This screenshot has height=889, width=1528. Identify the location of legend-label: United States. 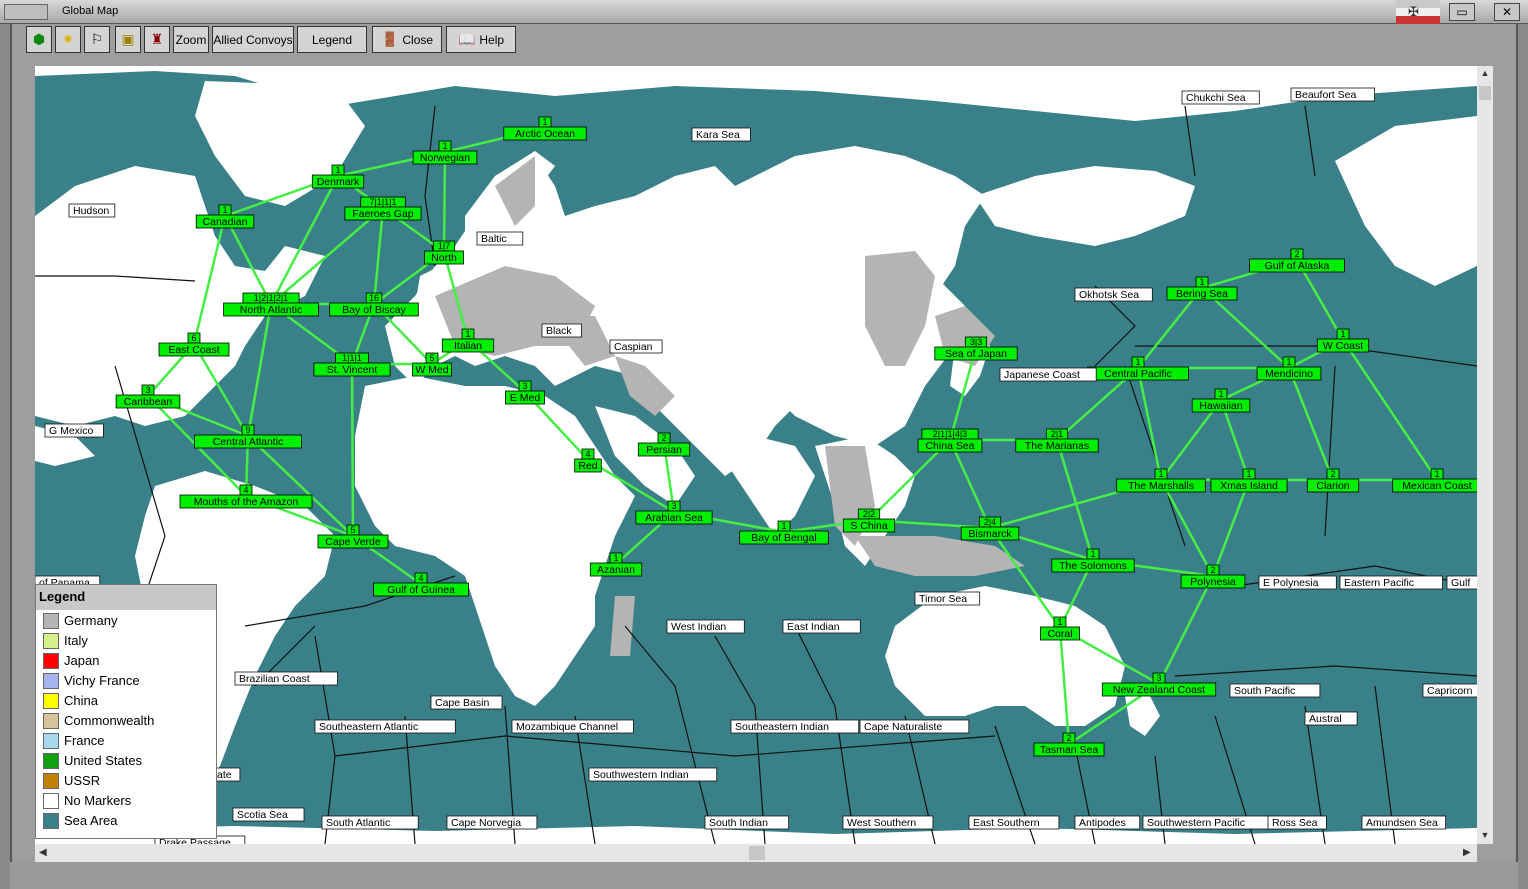
(103, 760).